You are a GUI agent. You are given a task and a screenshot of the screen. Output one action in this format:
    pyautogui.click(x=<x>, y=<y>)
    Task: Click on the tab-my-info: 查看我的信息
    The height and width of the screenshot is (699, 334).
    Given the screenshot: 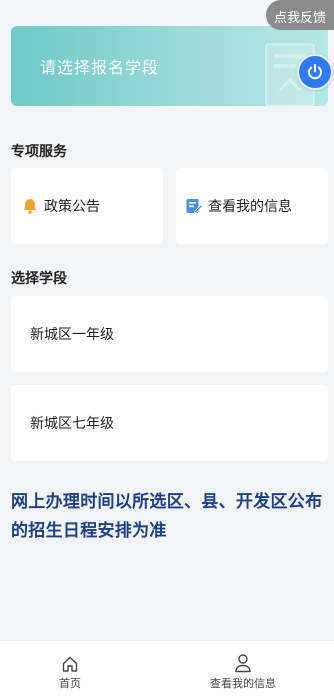 What is the action you would take?
    pyautogui.click(x=243, y=670)
    